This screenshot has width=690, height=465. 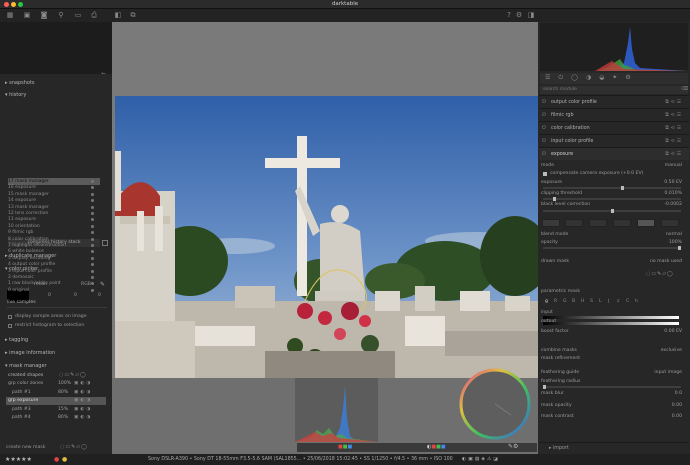 What do you see at coordinates (336, 410) in the screenshot?
I see `scope-histogram` at bounding box center [336, 410].